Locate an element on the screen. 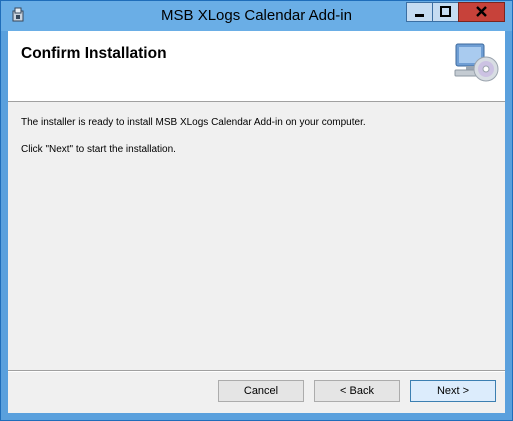  page-title: Confirm Installation is located at coordinates (94, 53).